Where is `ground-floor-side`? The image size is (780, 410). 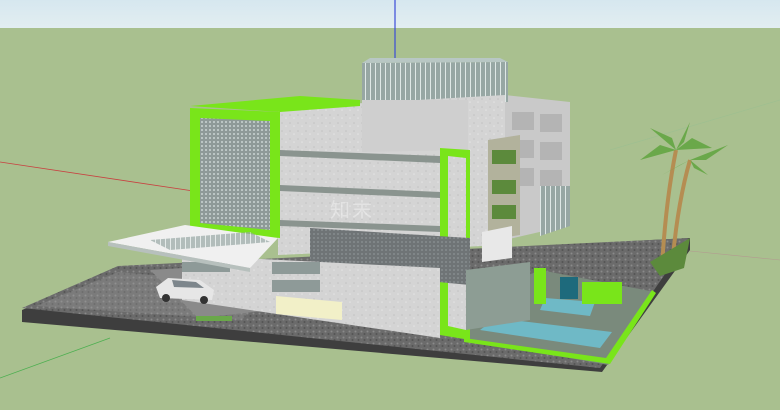
ground-floor-side is located at coordinates (498, 296).